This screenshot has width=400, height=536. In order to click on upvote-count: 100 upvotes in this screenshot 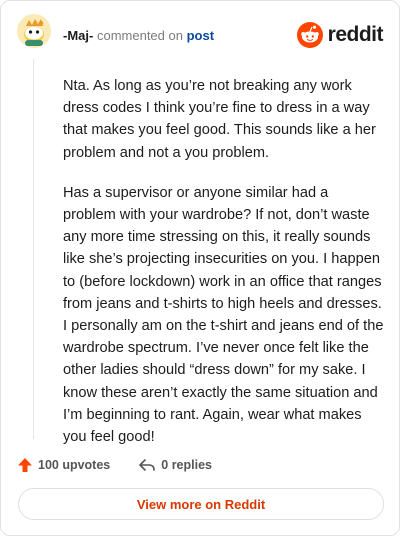, I will do `click(74, 465)`.